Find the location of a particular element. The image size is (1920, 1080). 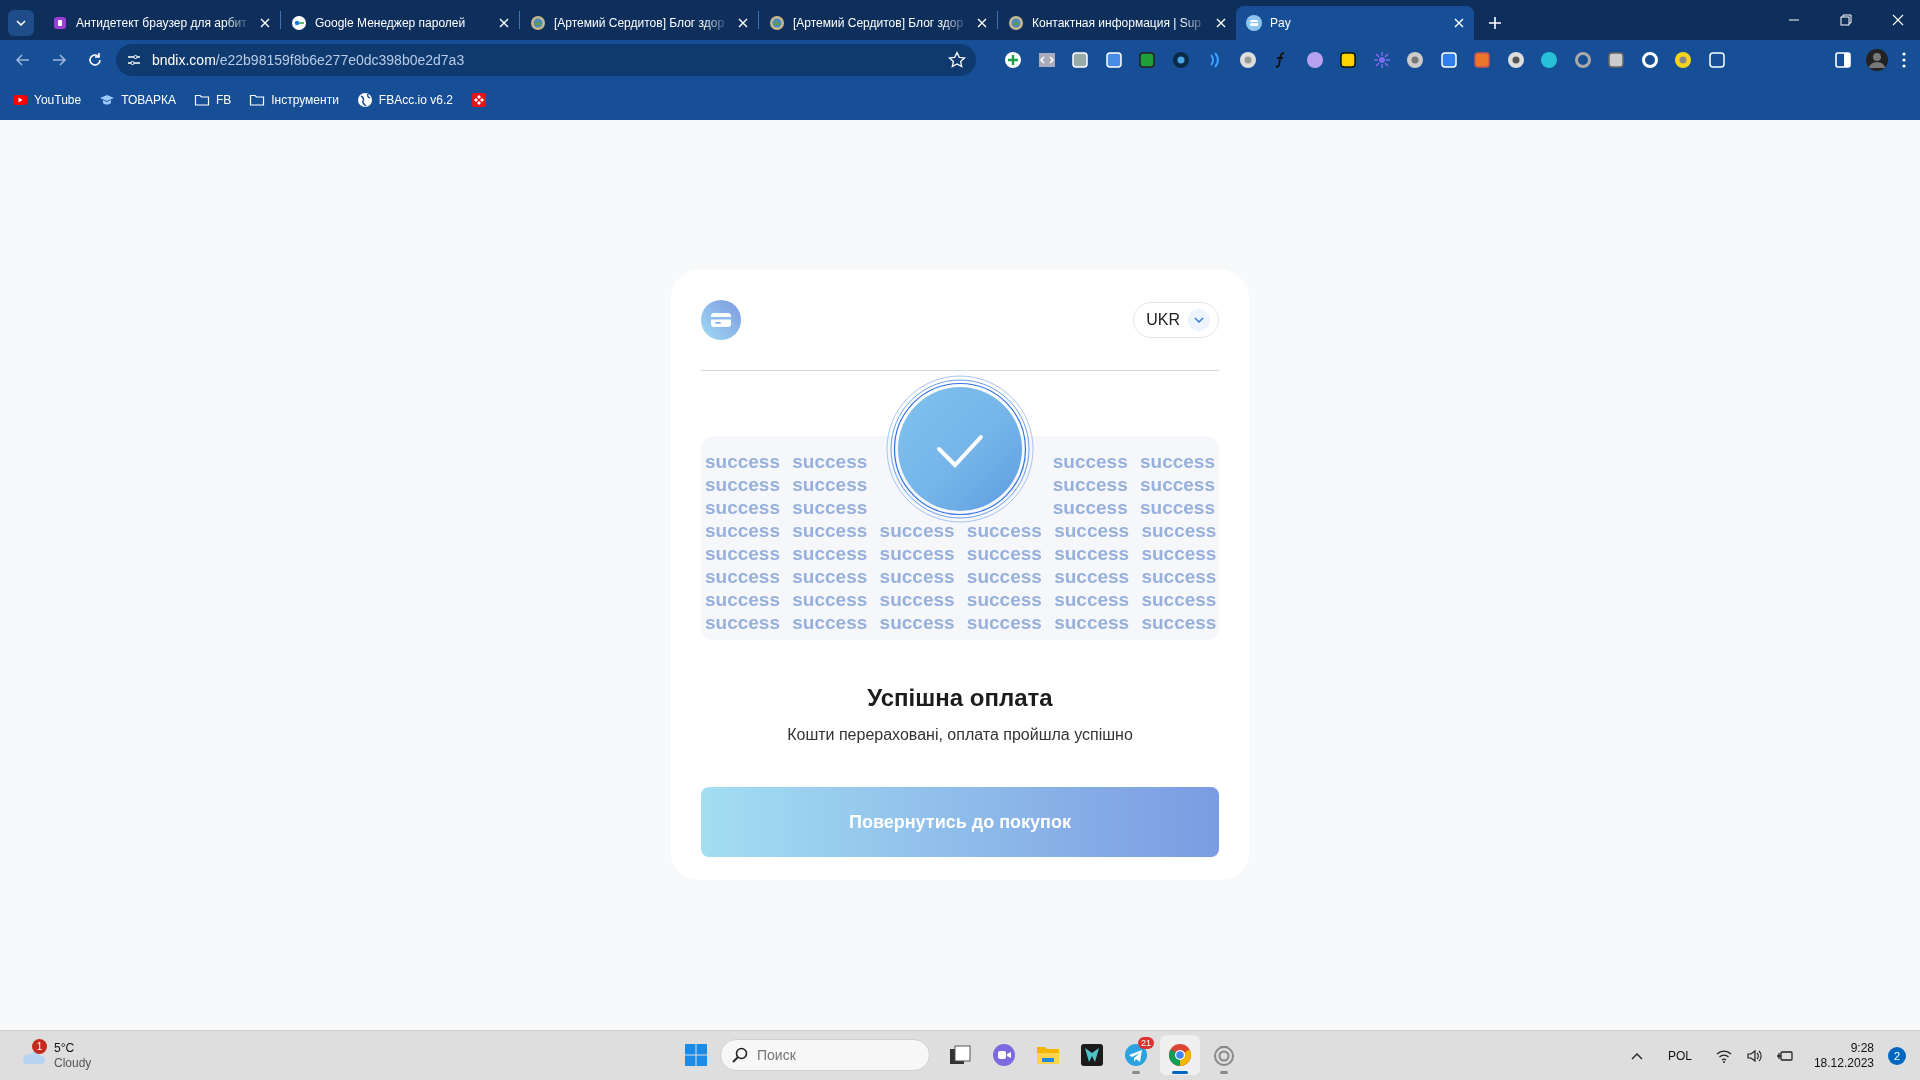

video-call-icon is located at coordinates (1004, 1055).